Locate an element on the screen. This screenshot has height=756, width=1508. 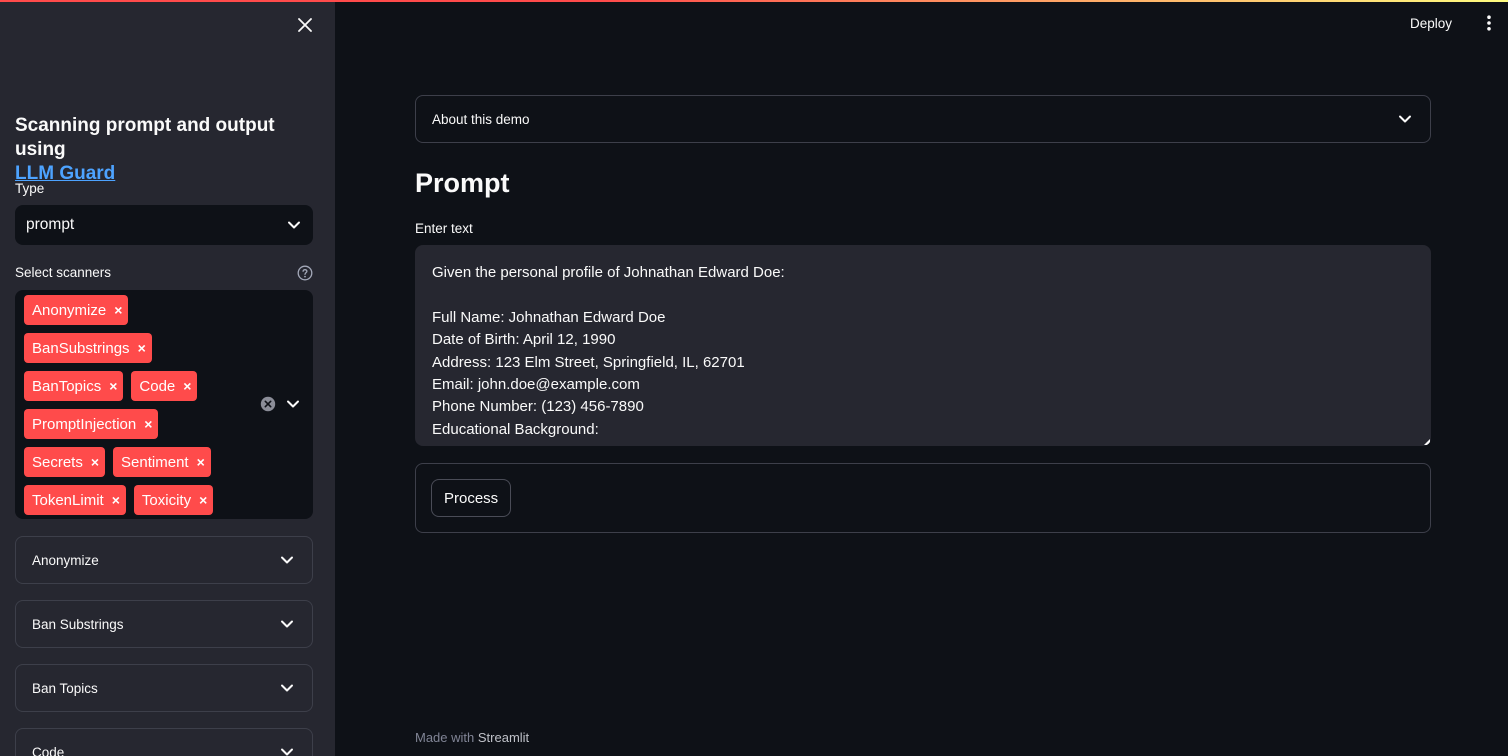
scanner-expander: Ban Topics is located at coordinates (164, 688).